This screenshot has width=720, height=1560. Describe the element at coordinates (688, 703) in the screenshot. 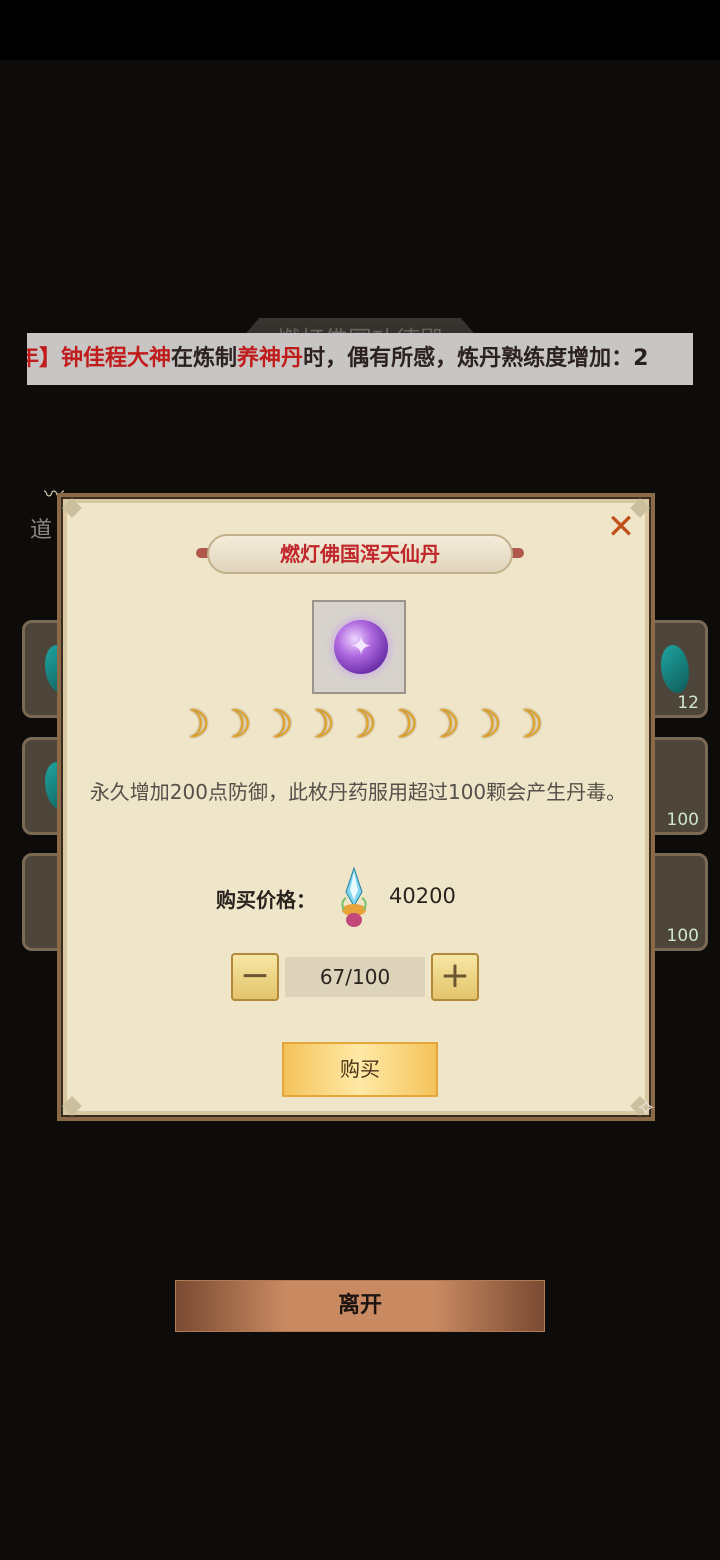

I see `slot-count: 12` at that location.